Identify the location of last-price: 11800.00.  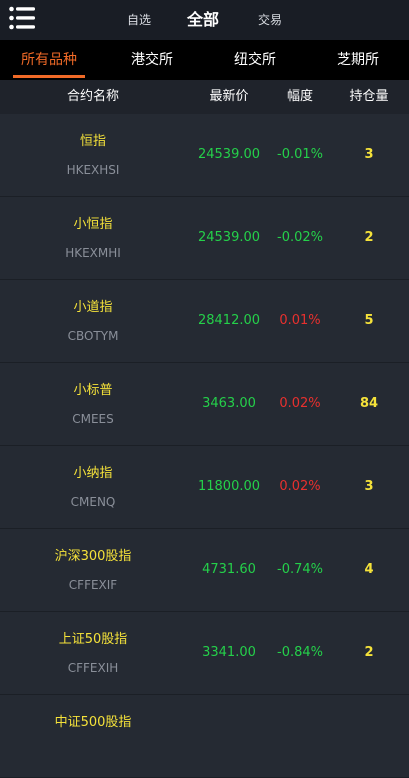
(229, 486).